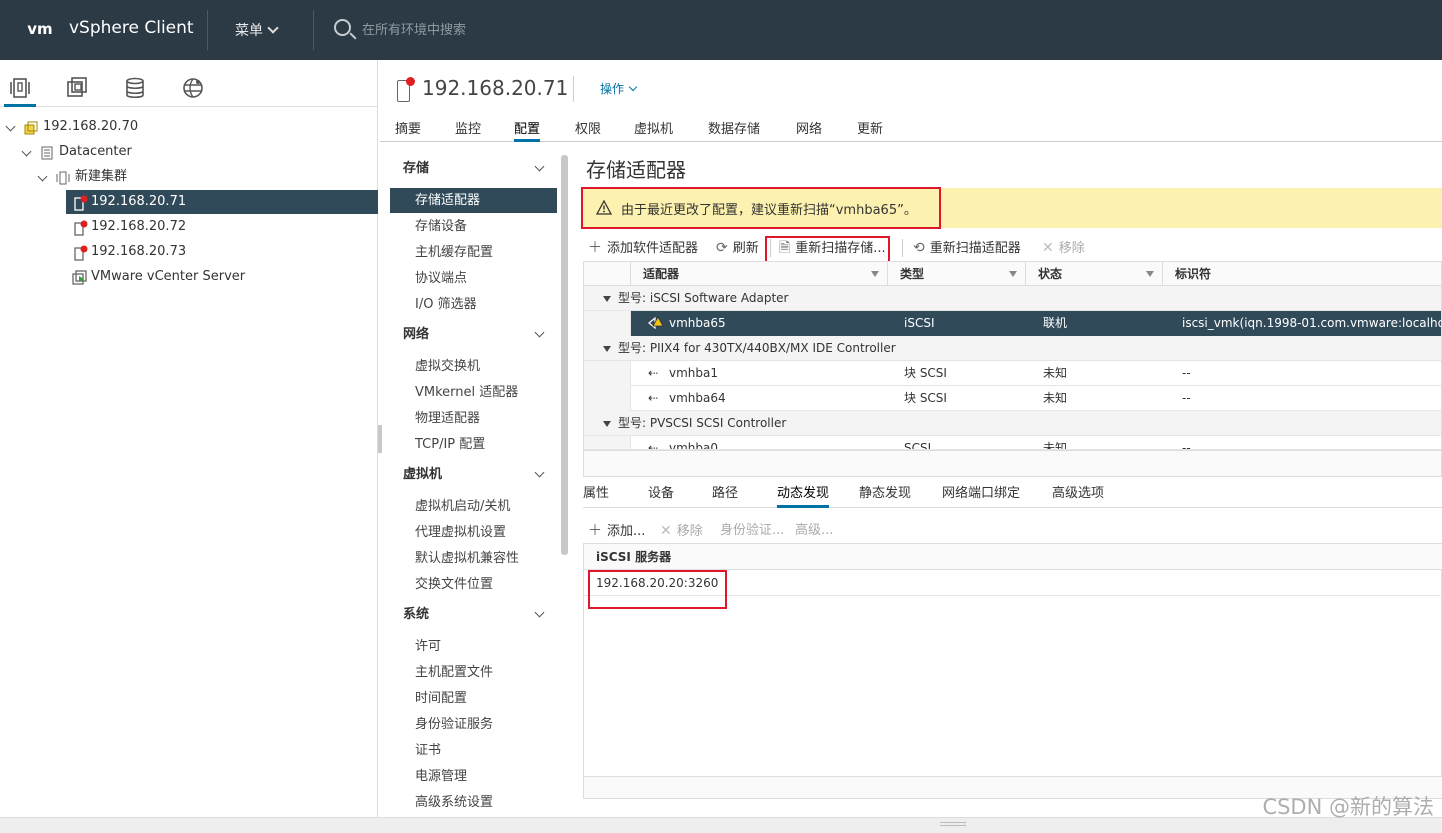 The width and height of the screenshot is (1442, 833). I want to click on tab-configure: 配置, so click(527, 130).